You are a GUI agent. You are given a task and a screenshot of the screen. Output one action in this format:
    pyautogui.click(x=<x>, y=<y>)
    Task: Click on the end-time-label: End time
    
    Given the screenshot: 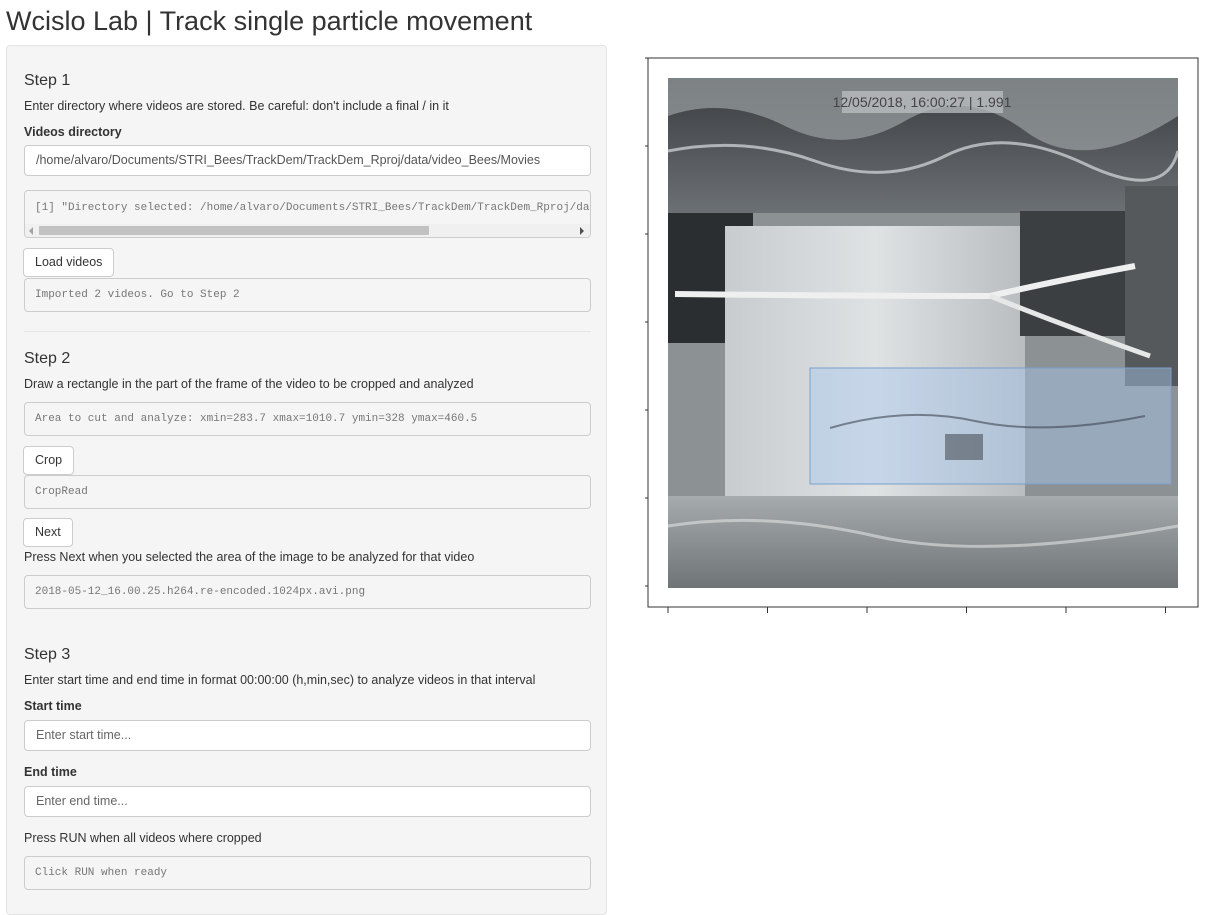 What is the action you would take?
    pyautogui.click(x=50, y=772)
    